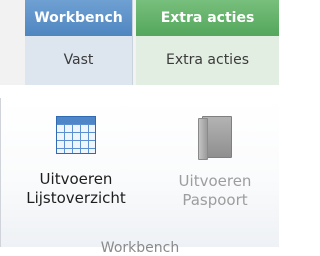  Describe the element at coordinates (79, 42) in the screenshot. I see `tab-workbench: Workbench Vast` at that location.